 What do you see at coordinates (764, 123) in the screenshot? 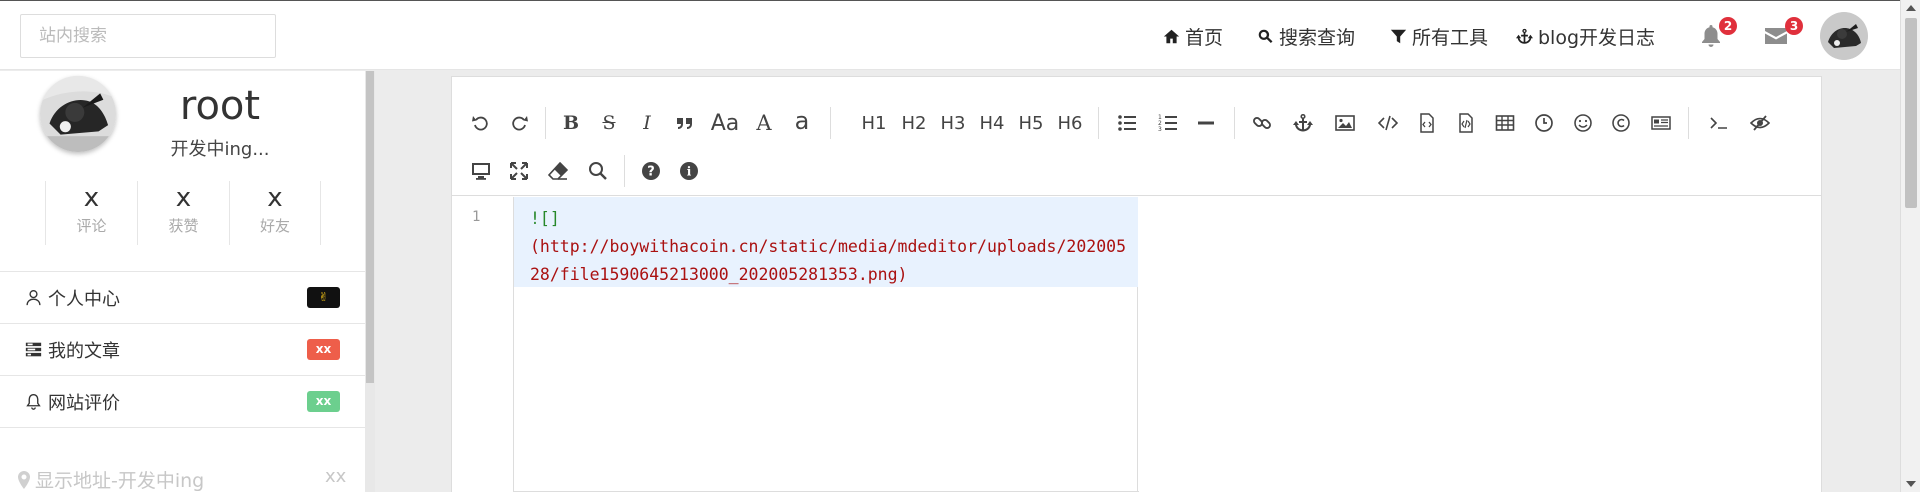
I see `uppercase-icon: A` at bounding box center [764, 123].